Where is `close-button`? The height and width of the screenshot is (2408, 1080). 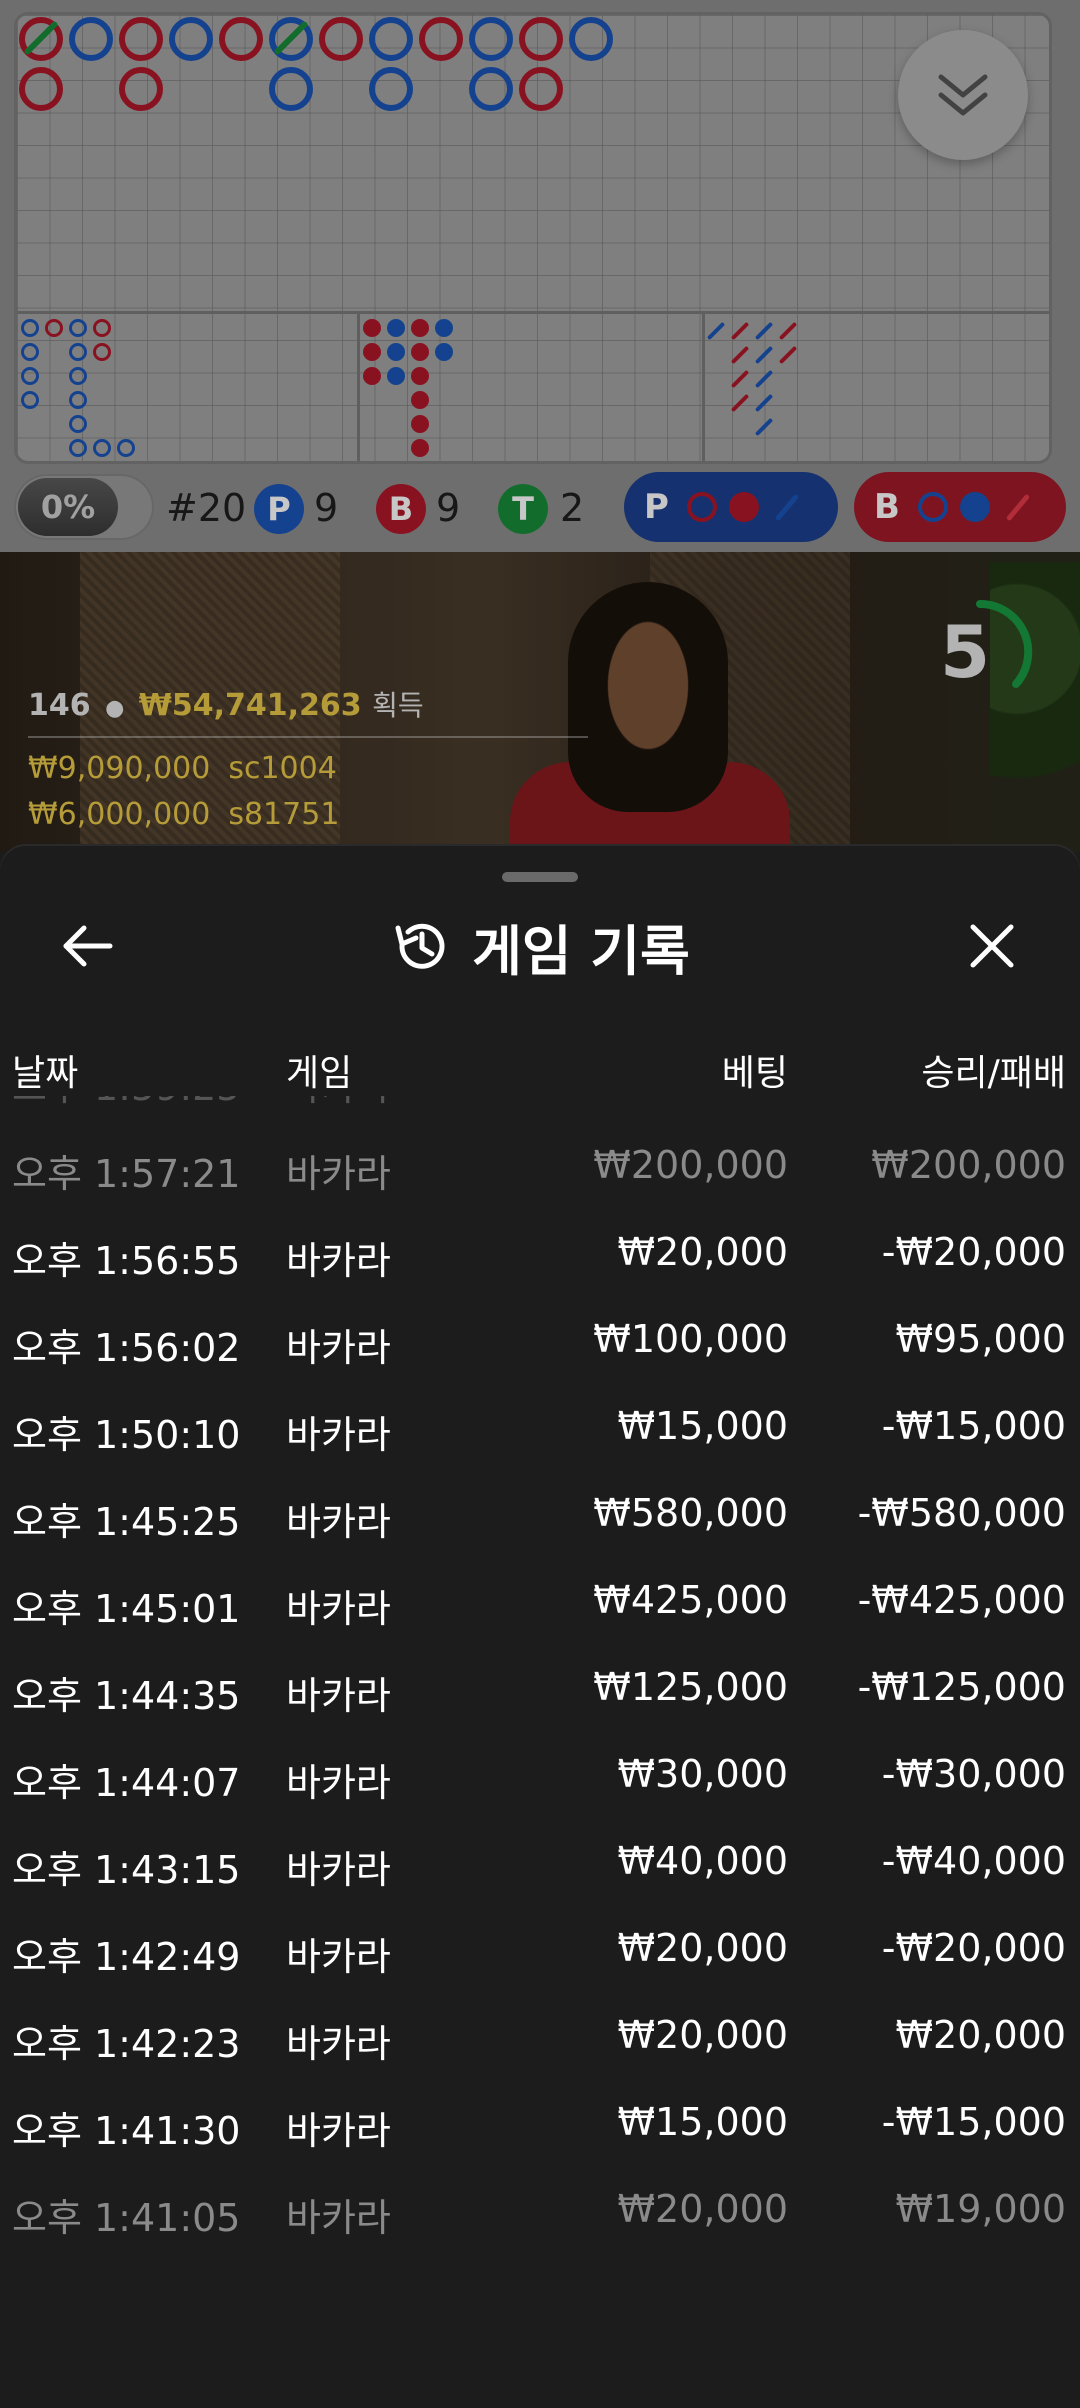
close-button is located at coordinates (992, 946).